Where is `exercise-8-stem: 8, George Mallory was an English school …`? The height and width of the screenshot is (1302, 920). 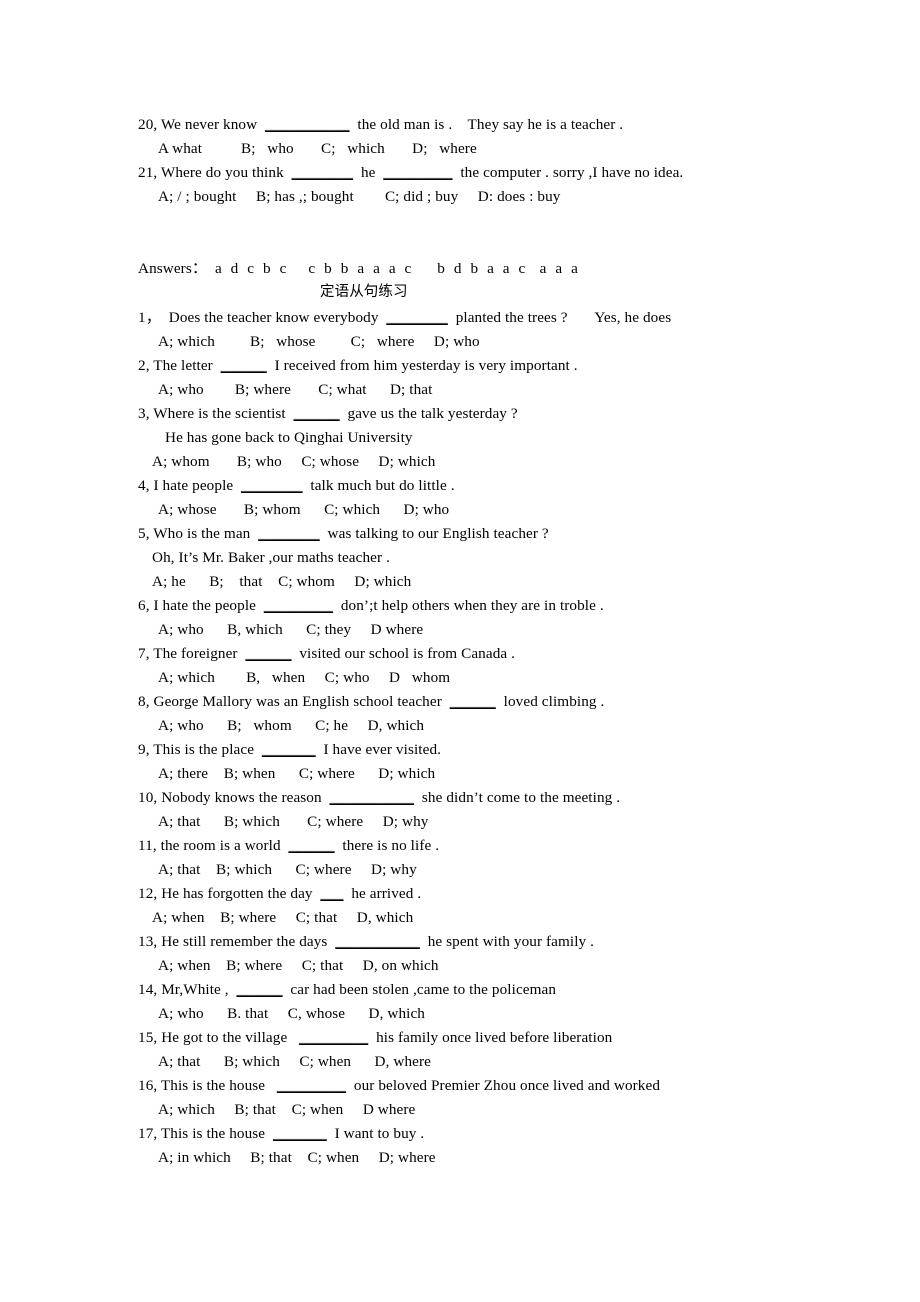
exercise-8-stem: 8, George Mallory was an English school … is located at coordinates (371, 702).